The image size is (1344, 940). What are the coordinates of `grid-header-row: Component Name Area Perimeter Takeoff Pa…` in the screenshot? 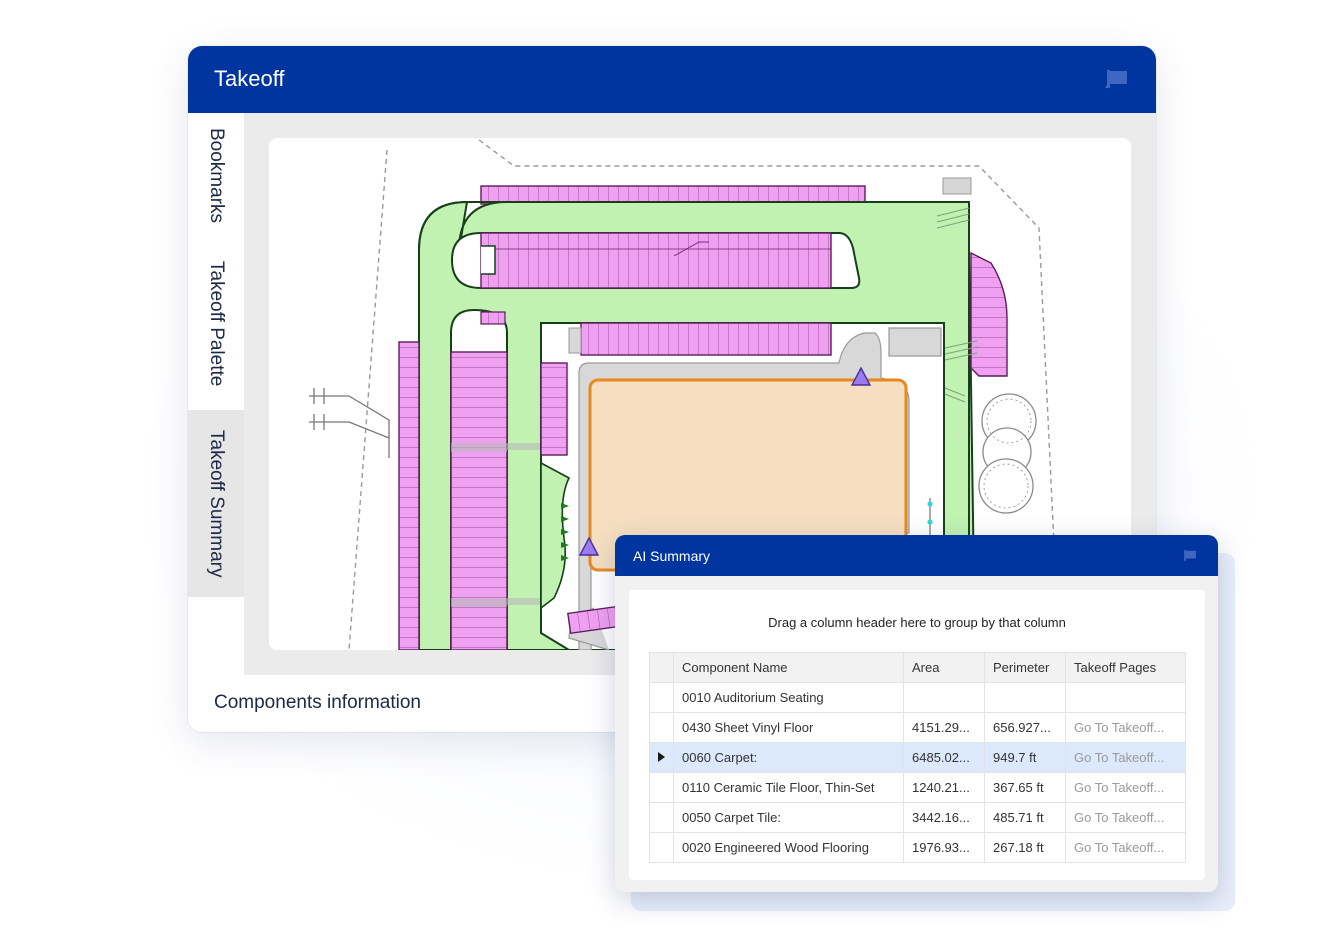 It's located at (917, 667).